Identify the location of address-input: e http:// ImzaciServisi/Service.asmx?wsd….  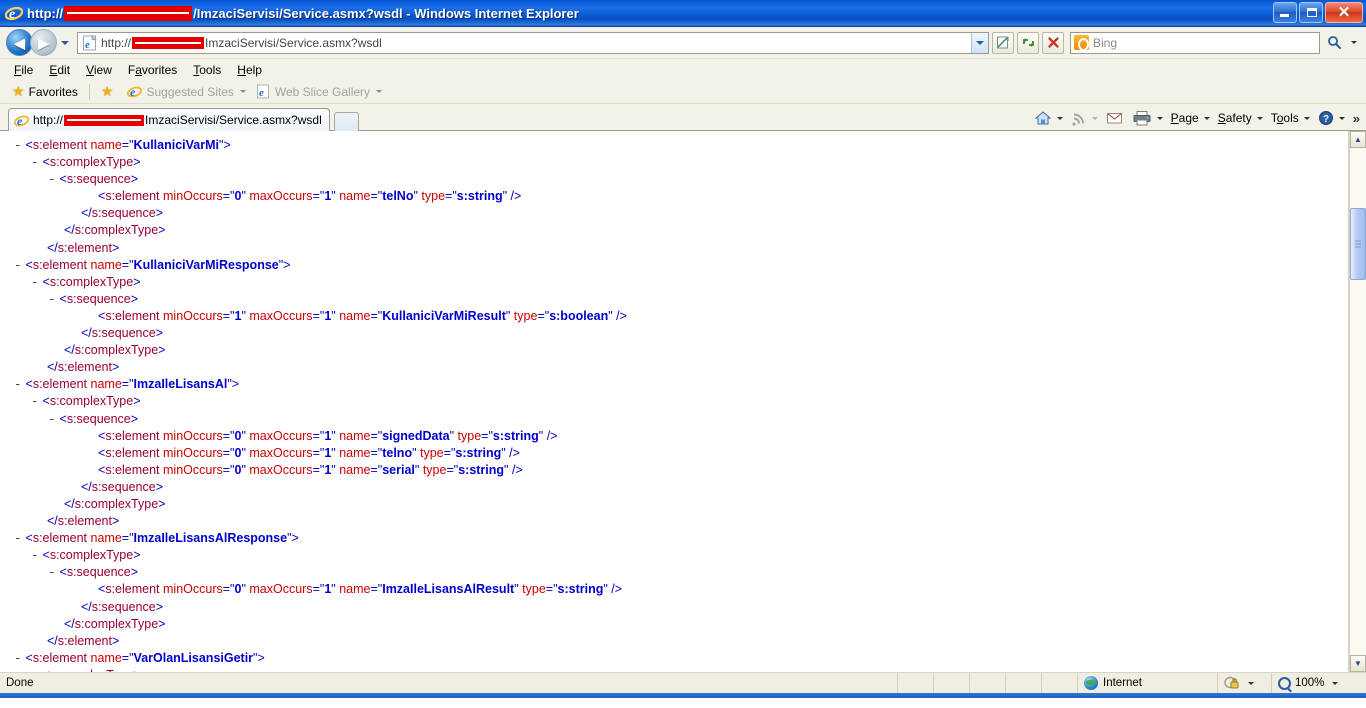
(533, 42).